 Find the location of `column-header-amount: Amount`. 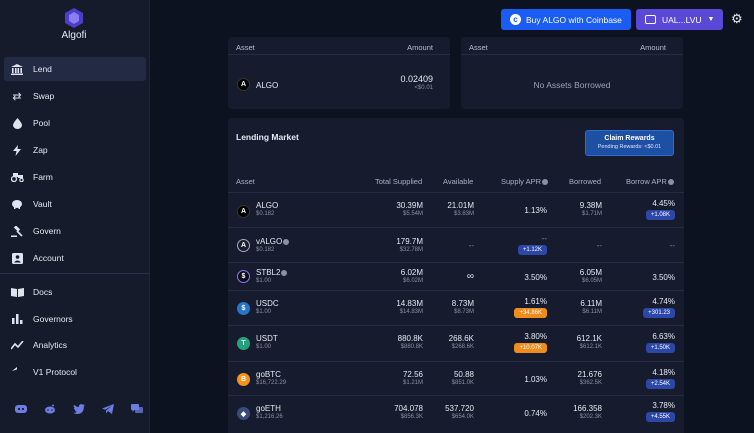

column-header-amount: Amount is located at coordinates (420, 47).